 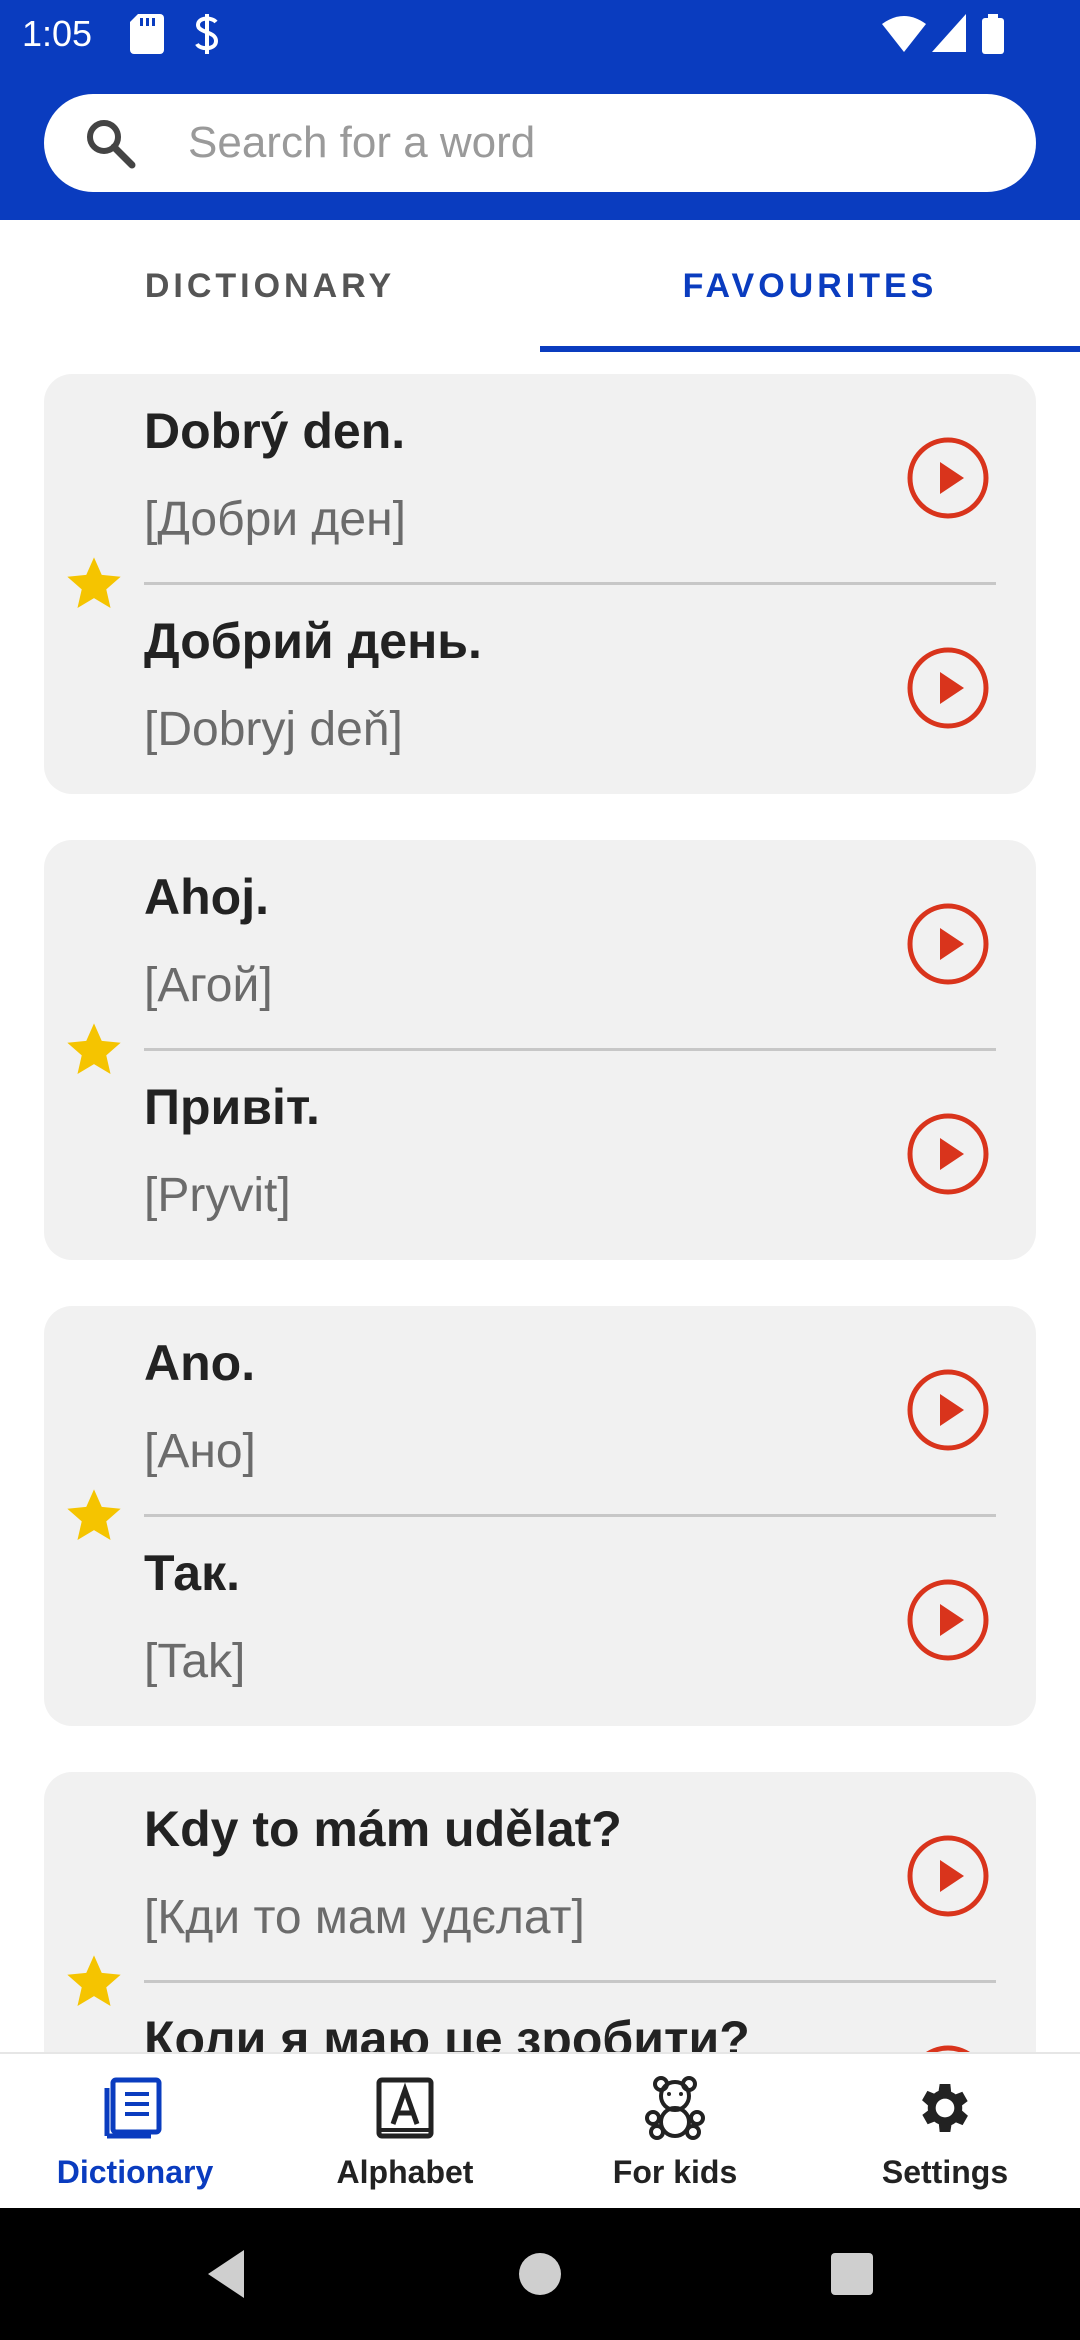 I want to click on transliteration-text: [Tak], so click(x=195, y=1661).